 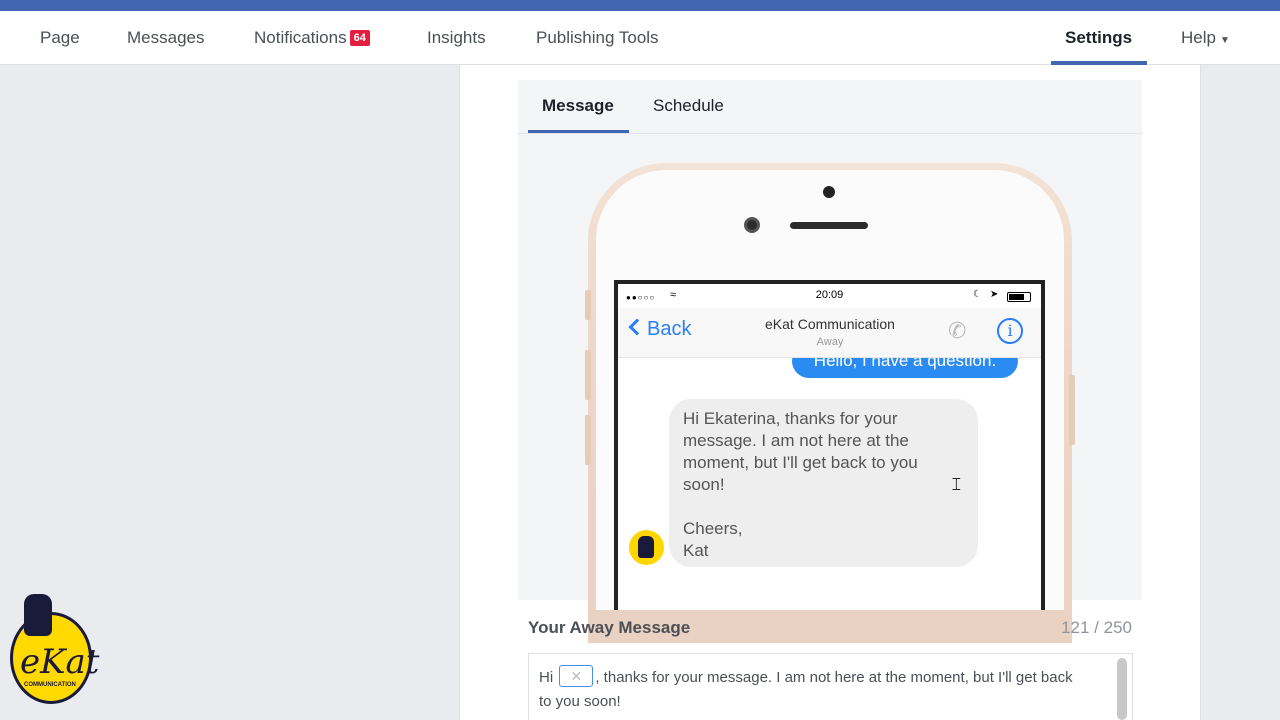 I want to click on logo-text: eKat, so click(x=60, y=662).